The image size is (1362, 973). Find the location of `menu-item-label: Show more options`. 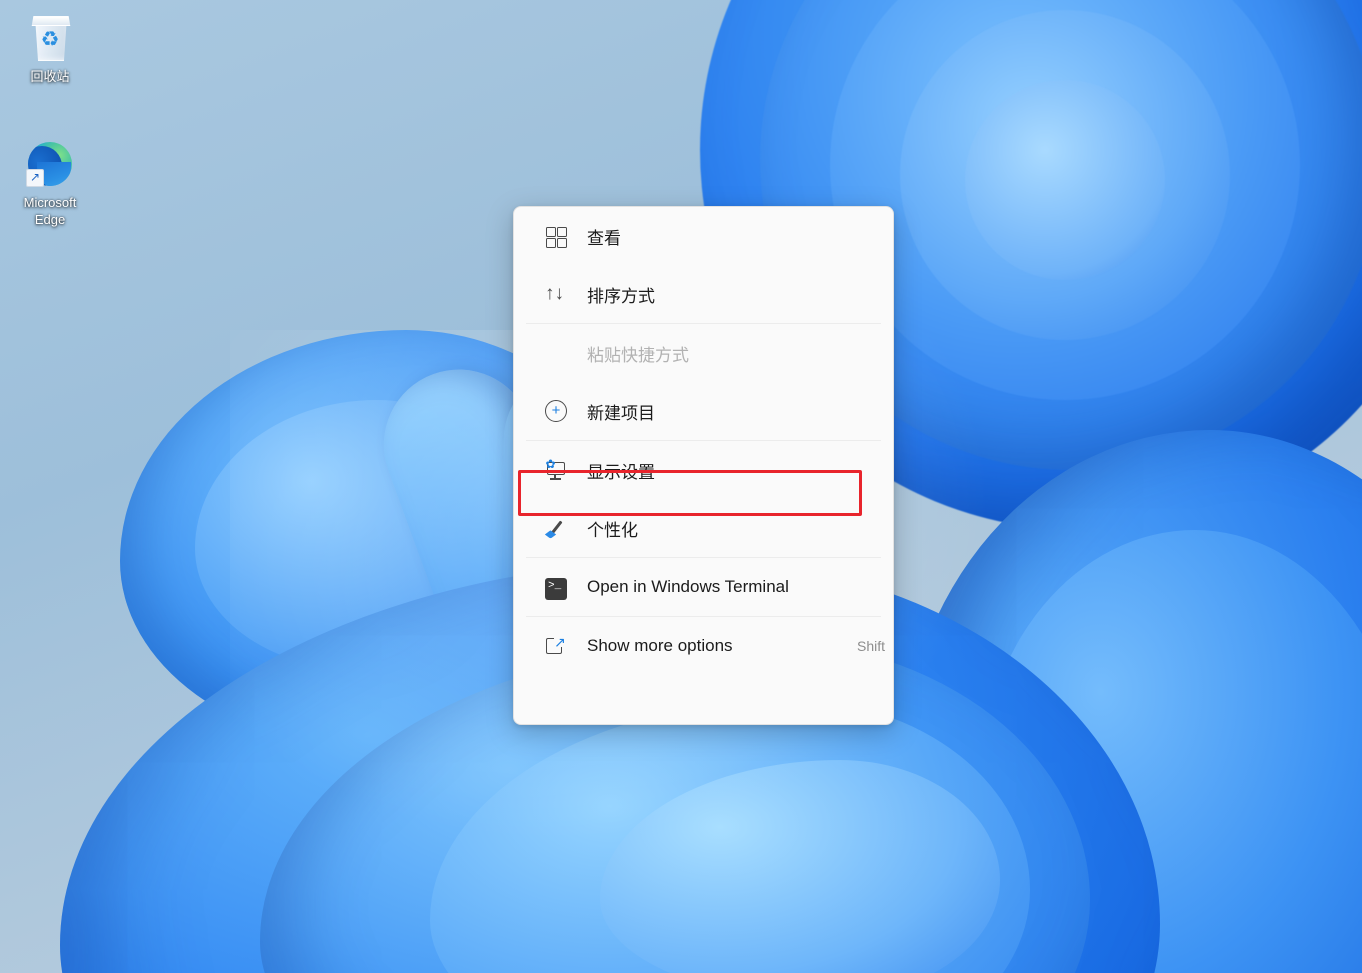

menu-item-label: Show more options is located at coordinates (660, 645).